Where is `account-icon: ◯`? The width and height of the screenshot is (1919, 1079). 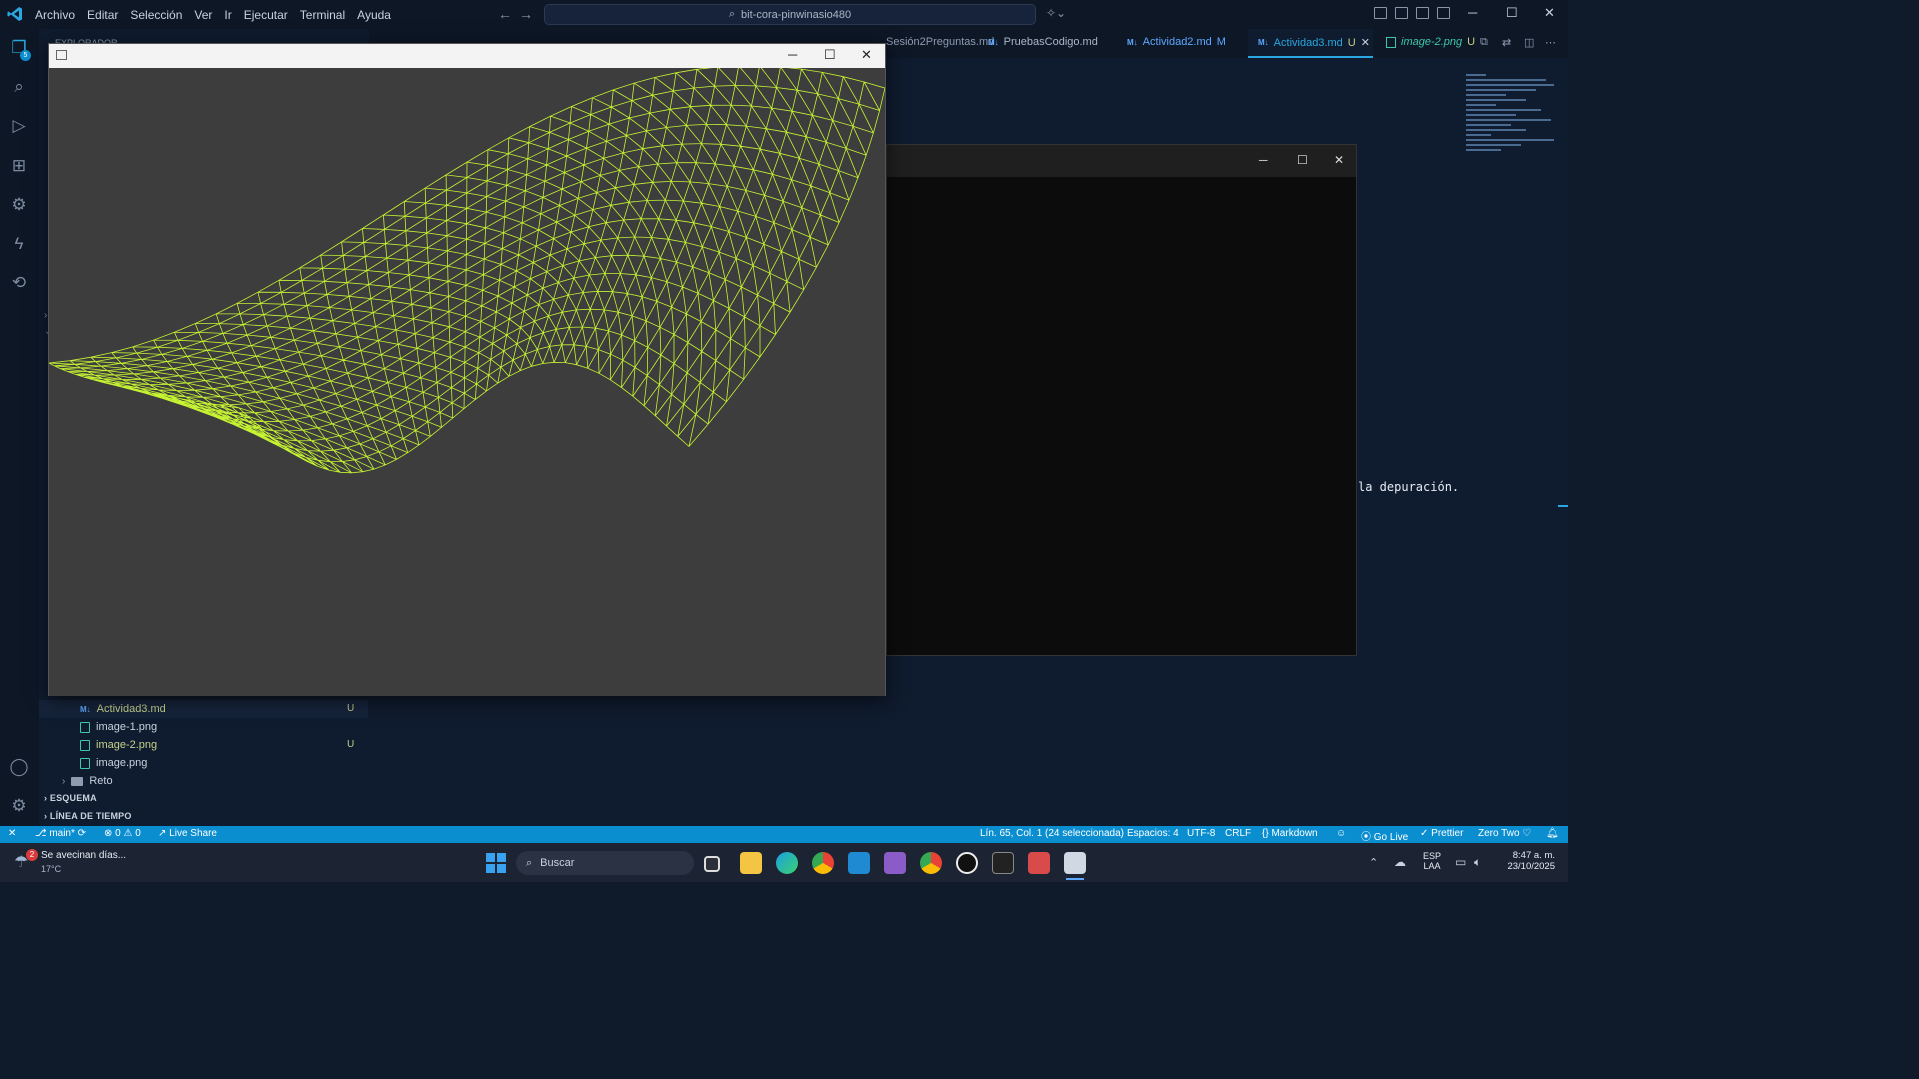 account-icon: ◯ is located at coordinates (19, 767).